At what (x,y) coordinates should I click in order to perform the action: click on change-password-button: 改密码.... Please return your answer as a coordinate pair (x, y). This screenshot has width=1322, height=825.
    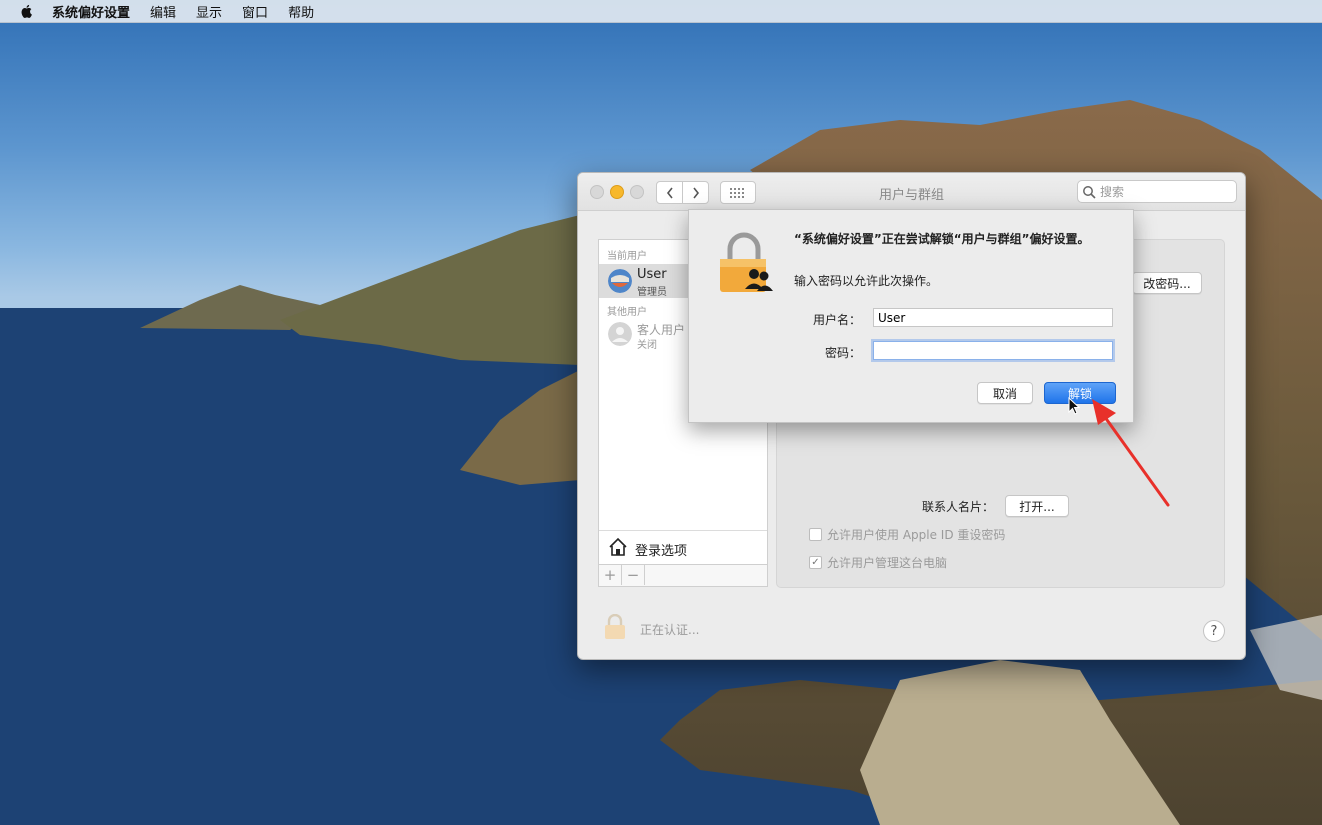
    Looking at the image, I should click on (1167, 283).